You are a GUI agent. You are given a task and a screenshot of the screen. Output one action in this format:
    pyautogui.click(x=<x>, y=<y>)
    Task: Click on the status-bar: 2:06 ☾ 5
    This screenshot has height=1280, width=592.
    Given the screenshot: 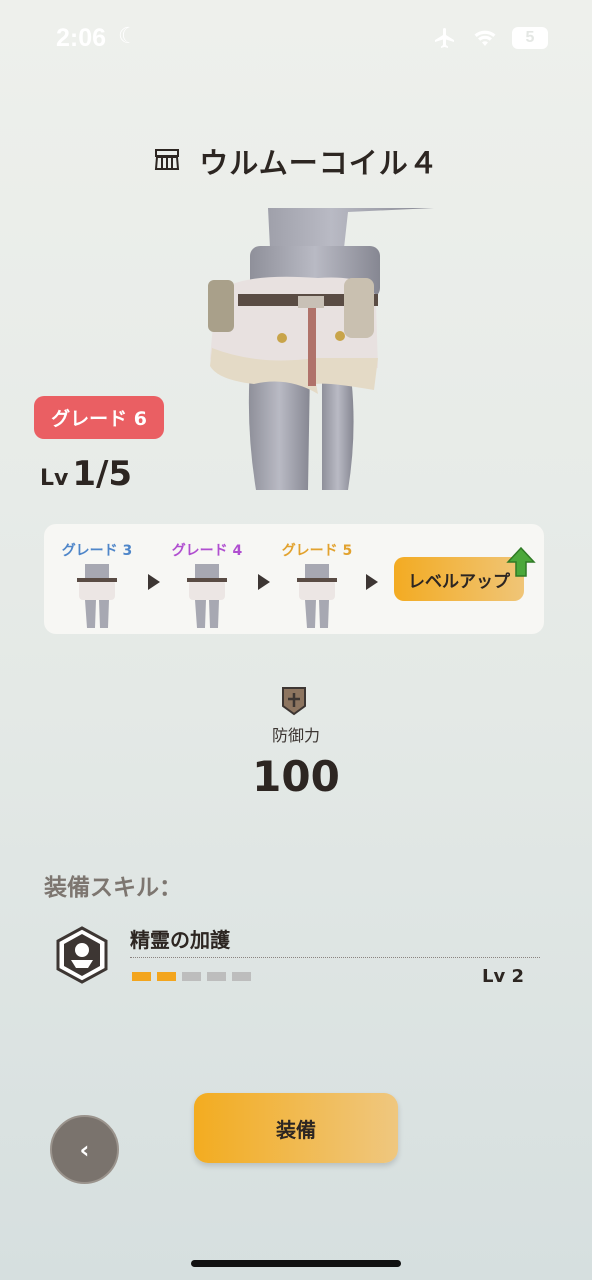 What is the action you would take?
    pyautogui.click(x=296, y=40)
    